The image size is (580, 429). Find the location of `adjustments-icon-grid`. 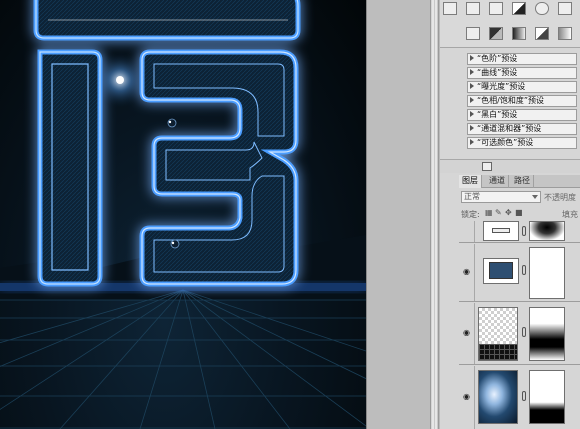

adjustments-icon-grid is located at coordinates (510, 24).